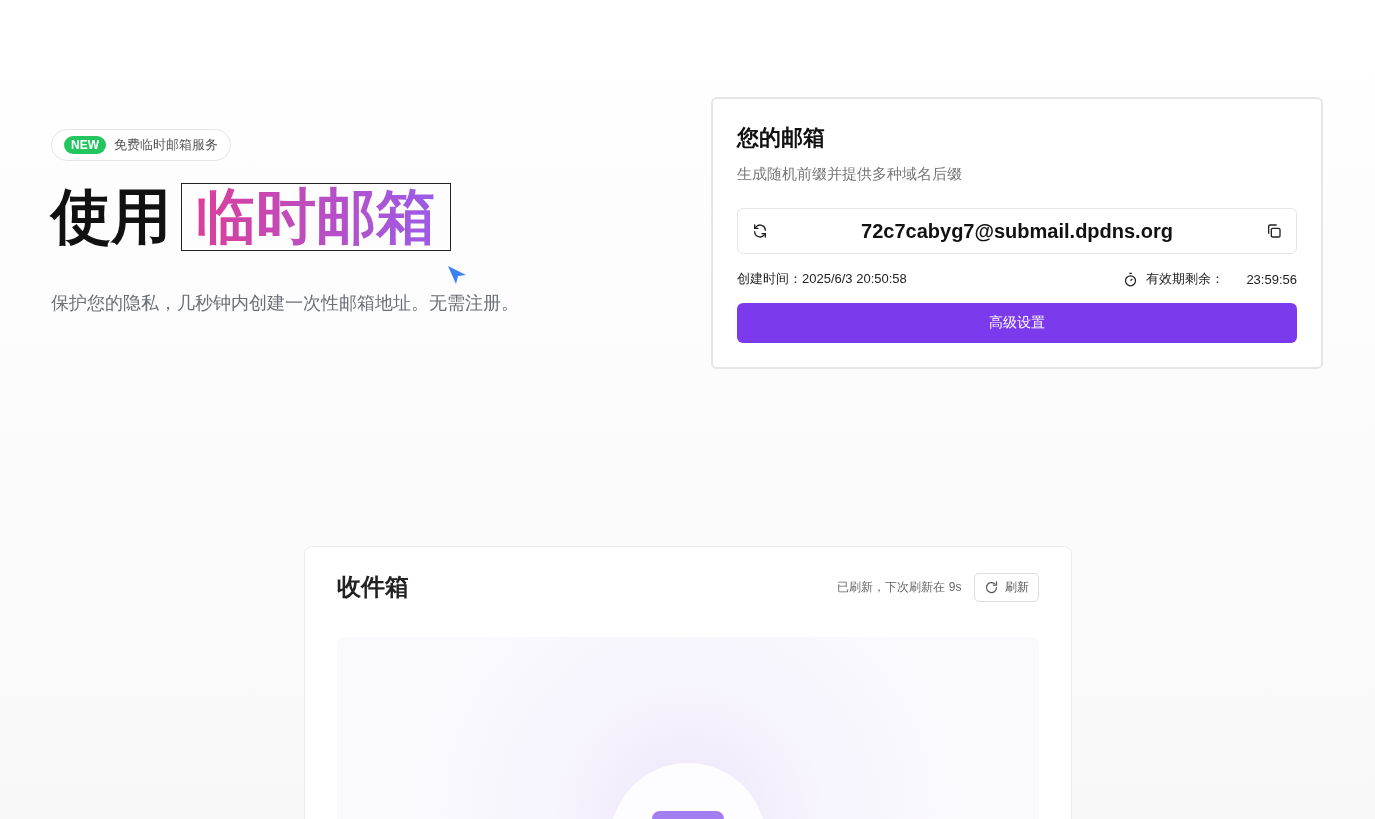 The image size is (1375, 819). What do you see at coordinates (1017, 231) in the screenshot?
I see `email-address-field: 72c7cabyg7@submail.dpdns.org` at bounding box center [1017, 231].